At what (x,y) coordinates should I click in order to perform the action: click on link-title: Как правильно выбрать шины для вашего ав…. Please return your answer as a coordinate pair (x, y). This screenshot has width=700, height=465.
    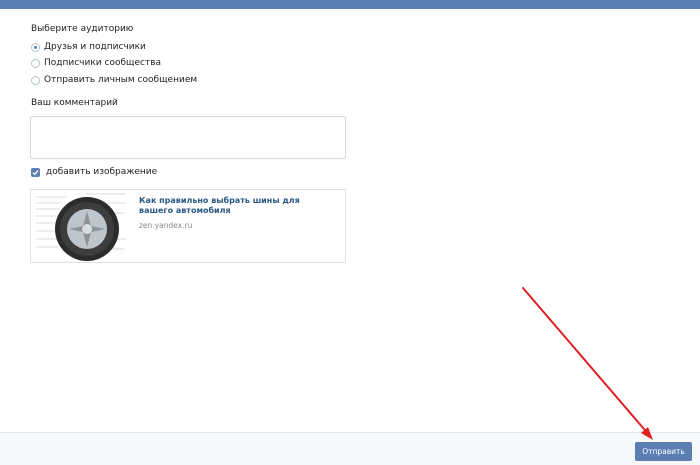
    Looking at the image, I should click on (234, 206).